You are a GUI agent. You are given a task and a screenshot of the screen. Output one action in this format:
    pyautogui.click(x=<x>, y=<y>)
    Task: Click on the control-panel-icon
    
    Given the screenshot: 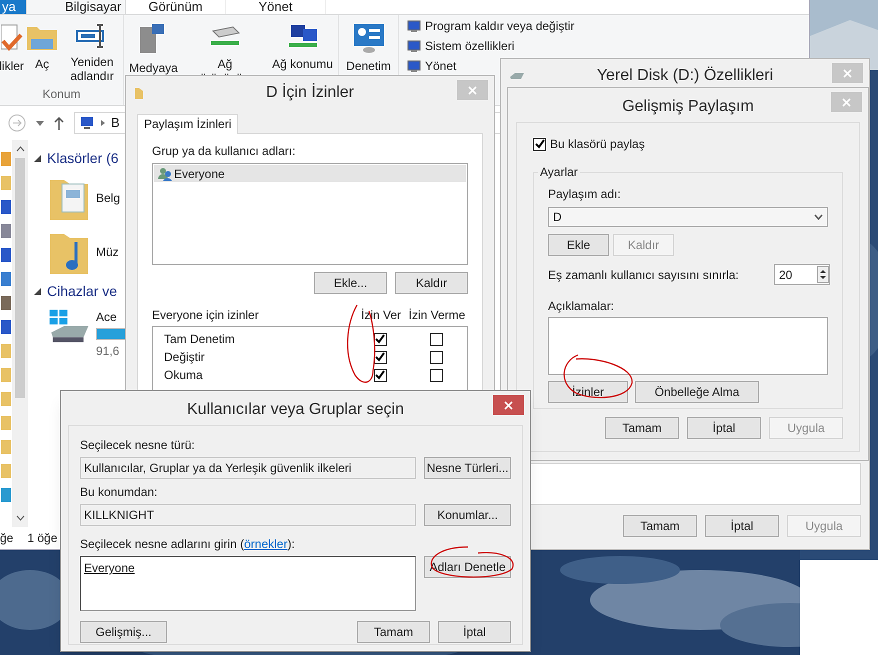 What is the action you would take?
    pyautogui.click(x=368, y=38)
    